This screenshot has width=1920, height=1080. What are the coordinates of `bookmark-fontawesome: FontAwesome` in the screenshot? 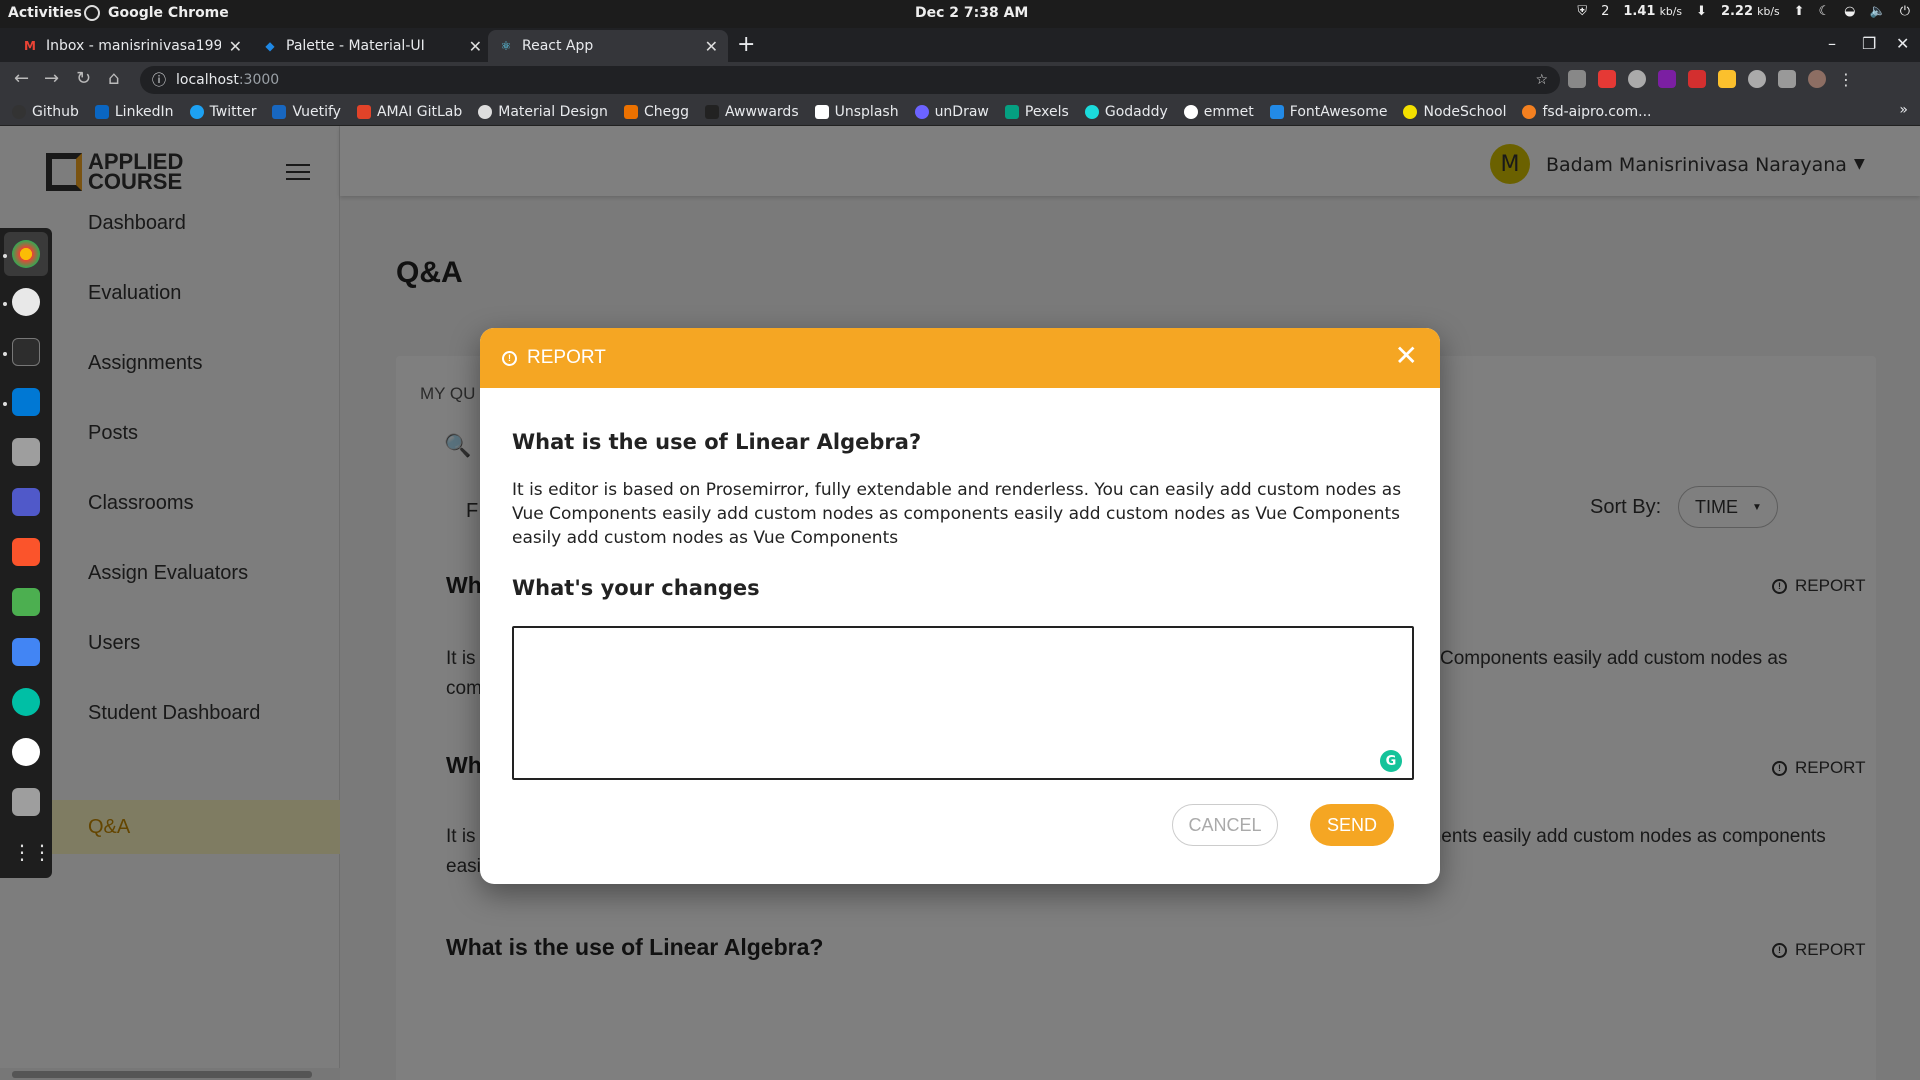 It's located at (1328, 112).